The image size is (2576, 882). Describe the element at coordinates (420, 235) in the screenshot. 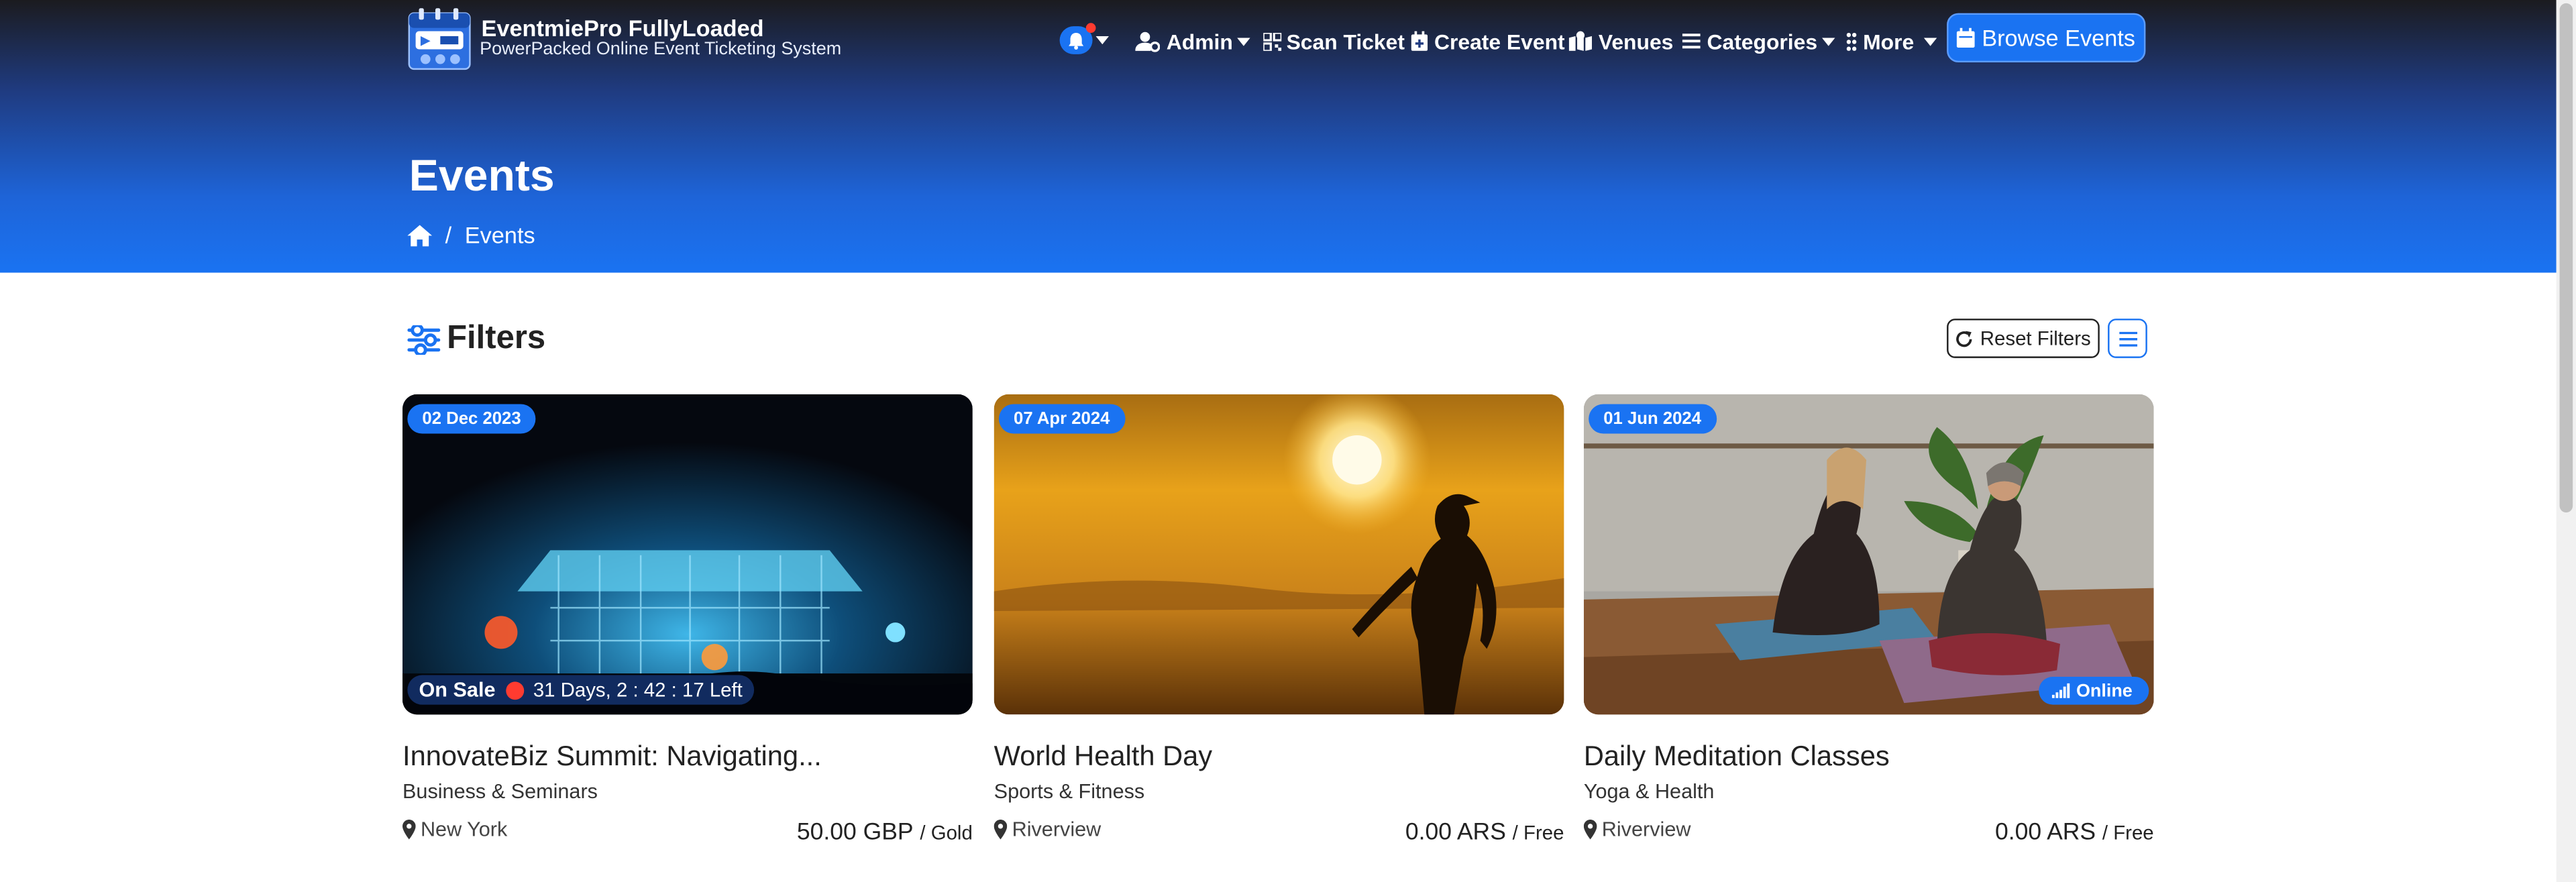

I see `home-icon` at that location.